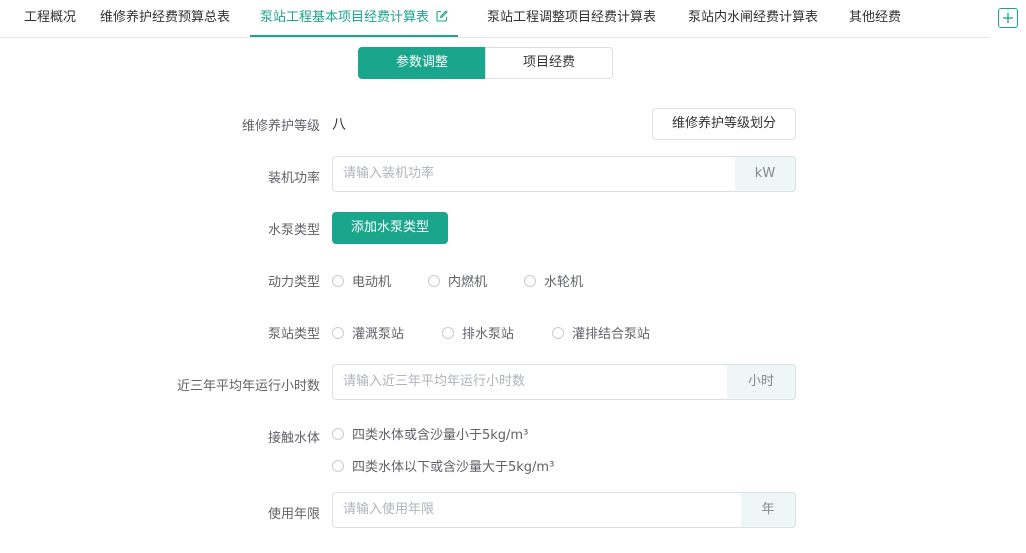 This screenshot has width=1026, height=553. What do you see at coordinates (422, 63) in the screenshot?
I see `segment-params: 参数调整` at bounding box center [422, 63].